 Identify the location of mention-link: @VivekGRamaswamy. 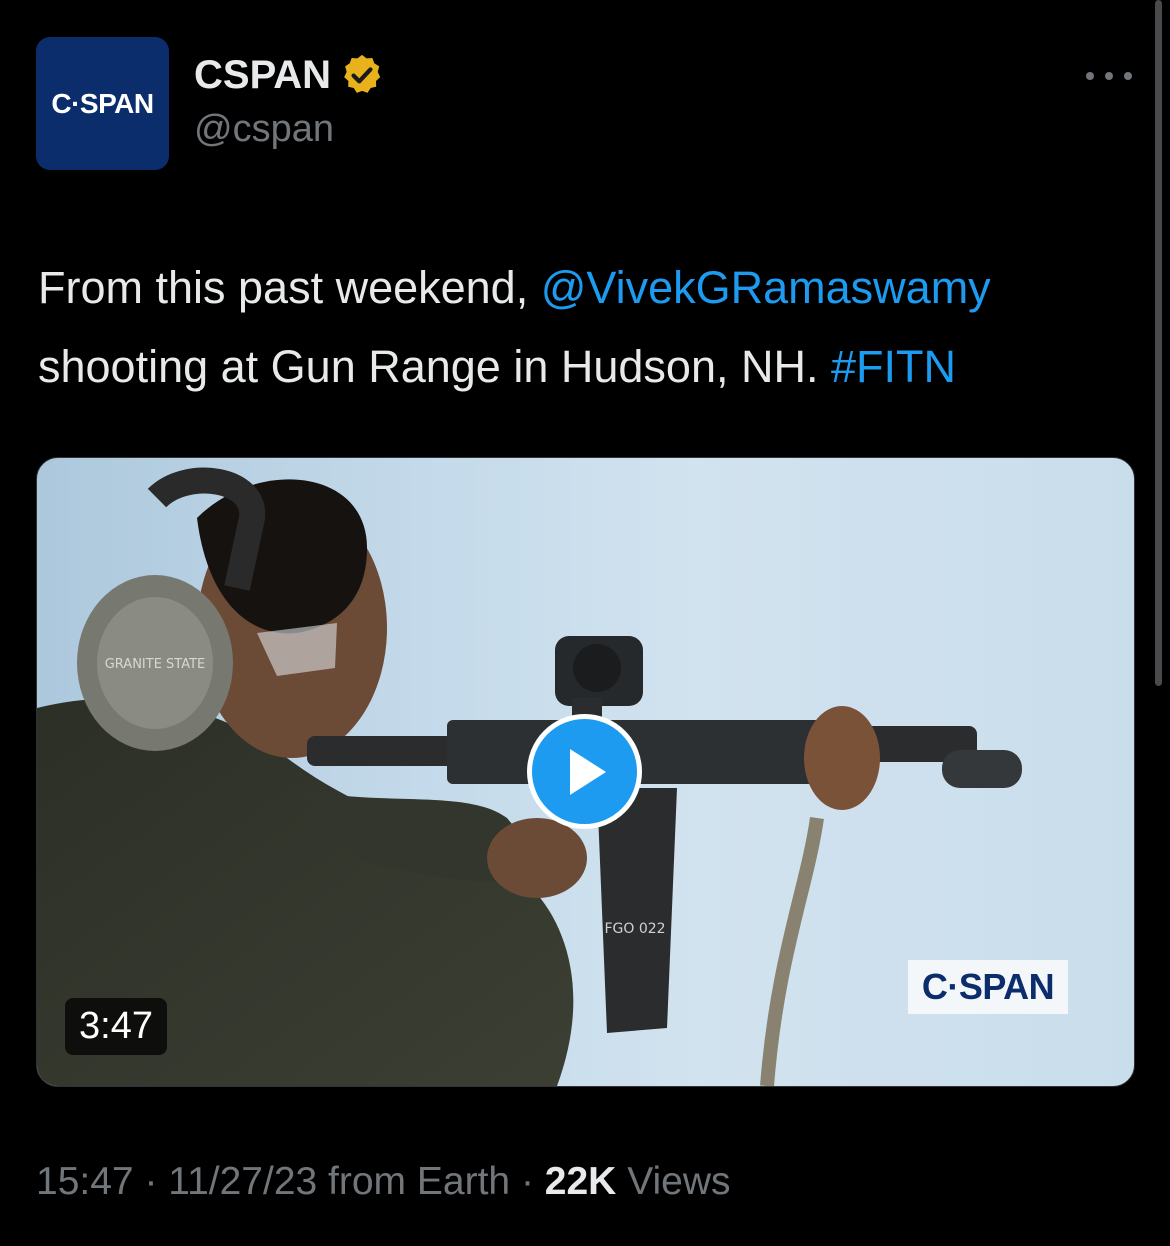
(766, 287).